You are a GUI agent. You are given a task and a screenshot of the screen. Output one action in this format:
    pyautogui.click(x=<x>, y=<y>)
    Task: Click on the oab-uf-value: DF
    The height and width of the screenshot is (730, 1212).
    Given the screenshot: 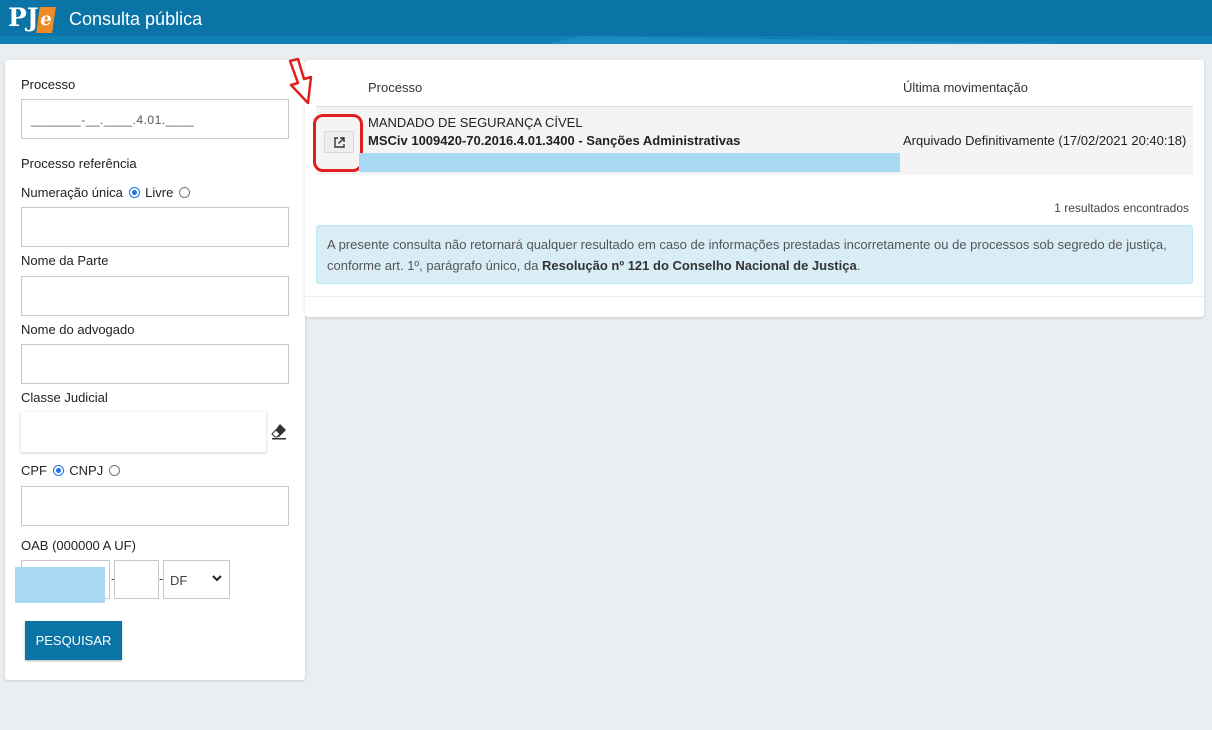 What is the action you would take?
    pyautogui.click(x=179, y=580)
    